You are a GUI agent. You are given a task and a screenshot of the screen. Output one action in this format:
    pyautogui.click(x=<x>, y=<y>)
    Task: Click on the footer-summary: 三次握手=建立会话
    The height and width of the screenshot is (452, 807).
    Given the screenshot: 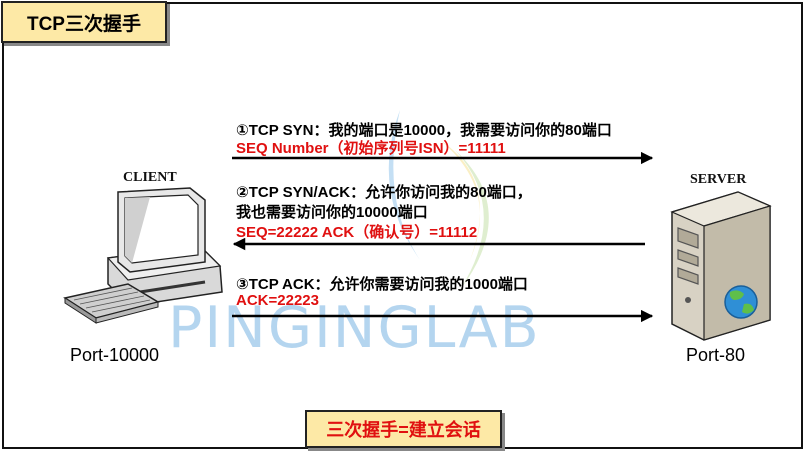 What is the action you would take?
    pyautogui.click(x=403, y=429)
    